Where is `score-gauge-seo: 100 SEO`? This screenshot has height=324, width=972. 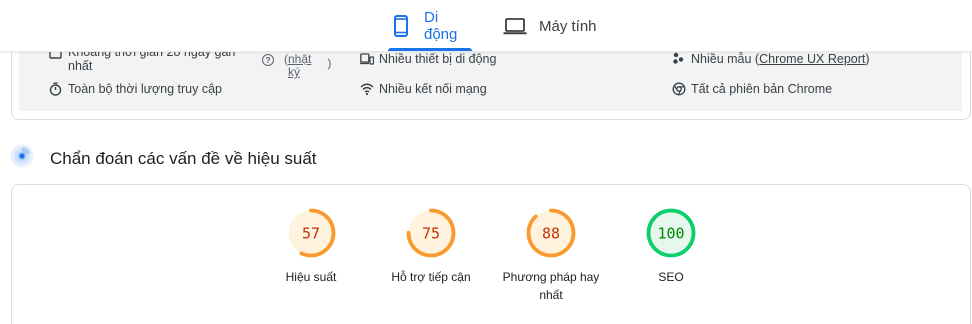 score-gauge-seo: 100 SEO is located at coordinates (671, 247).